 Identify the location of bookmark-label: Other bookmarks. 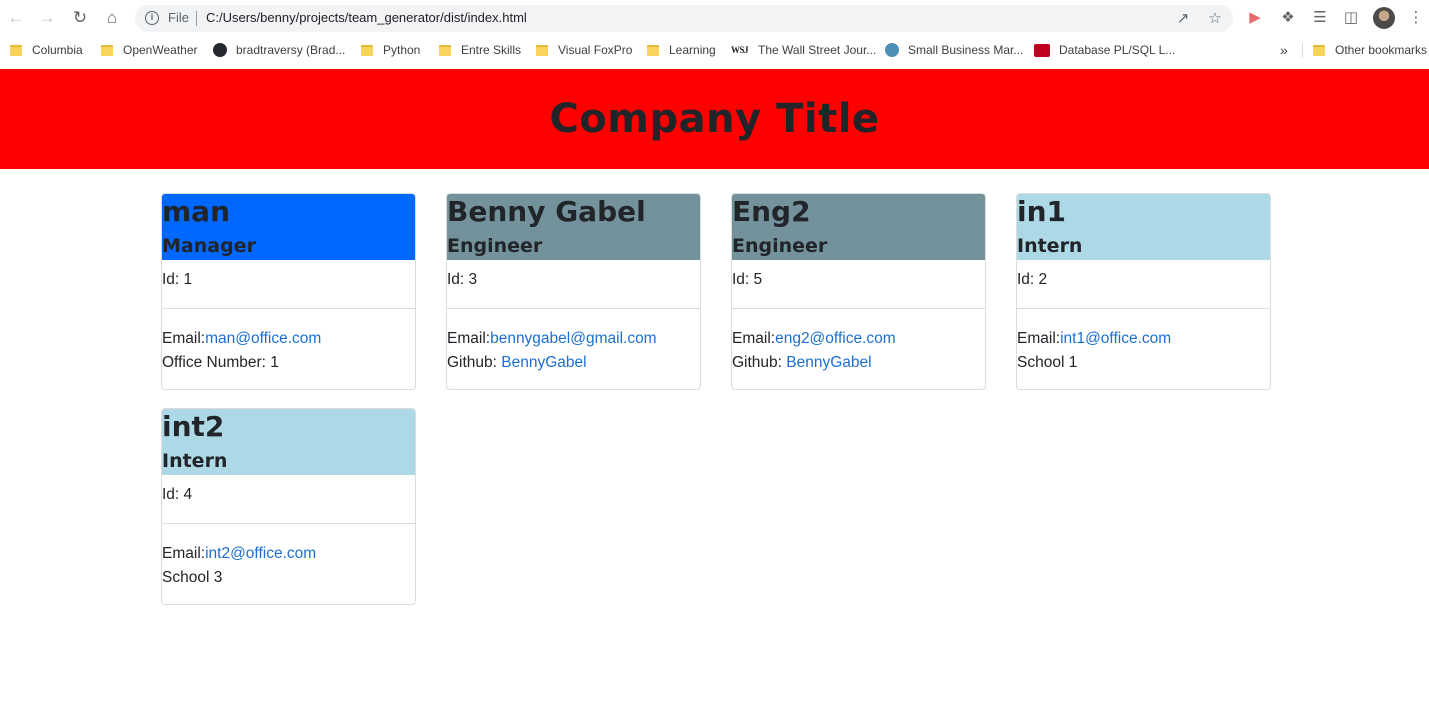
(1381, 50).